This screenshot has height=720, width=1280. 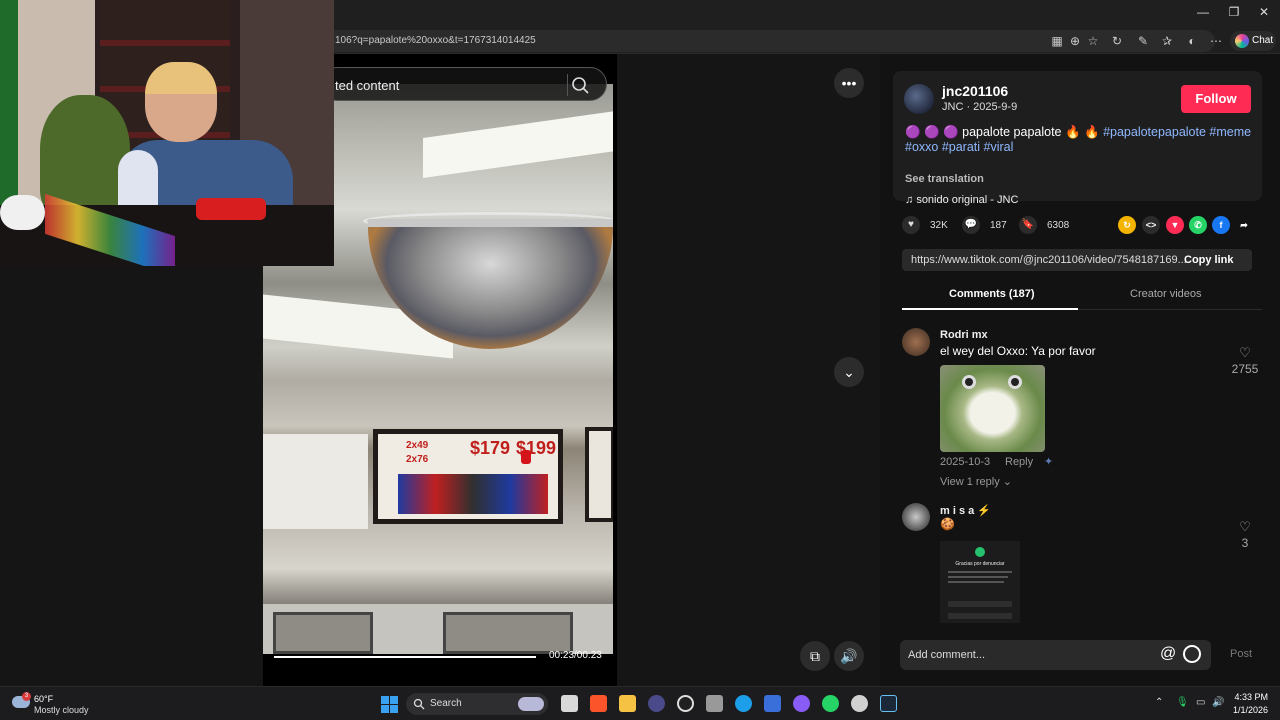 I want to click on microphone-icon: 🎙, so click(x=1182, y=702).